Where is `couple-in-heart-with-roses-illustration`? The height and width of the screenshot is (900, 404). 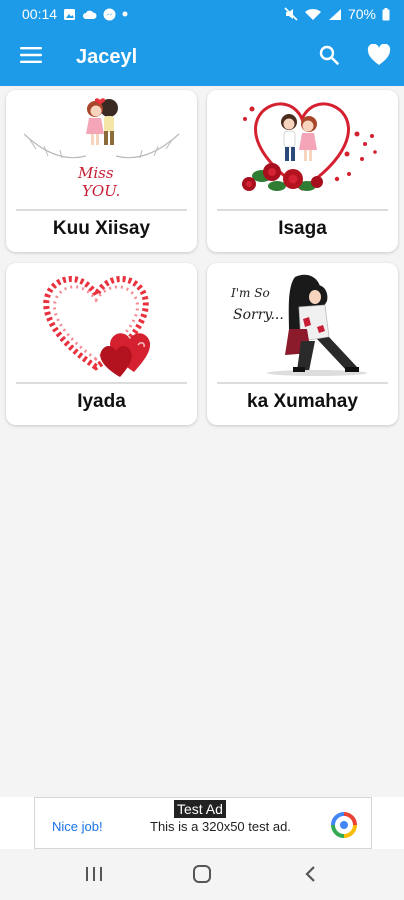
couple-in-heart-with-roses-illustration is located at coordinates (302, 151).